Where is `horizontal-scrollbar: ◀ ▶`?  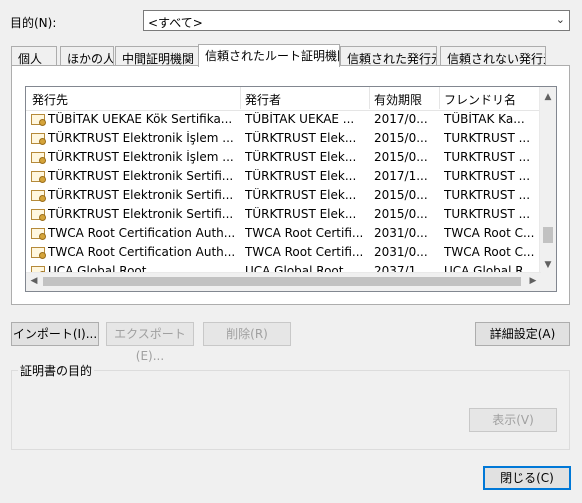
horizontal-scrollbar: ◀ ▶ is located at coordinates (283, 281).